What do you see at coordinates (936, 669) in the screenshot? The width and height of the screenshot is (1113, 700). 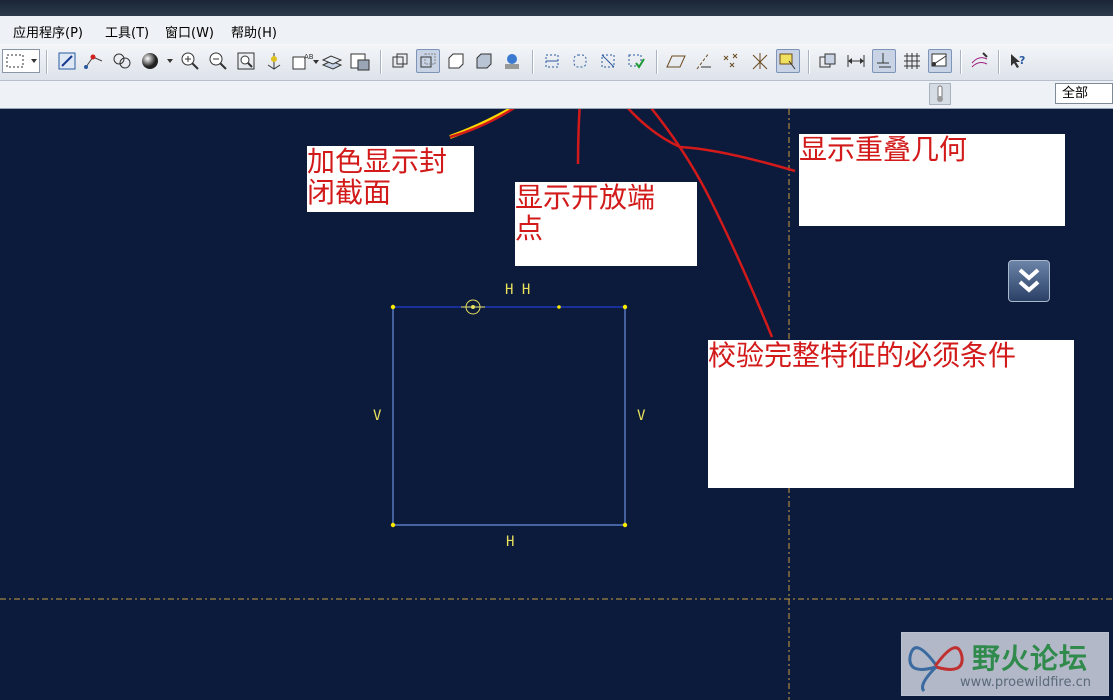 I see `butterfly-logo-icon` at bounding box center [936, 669].